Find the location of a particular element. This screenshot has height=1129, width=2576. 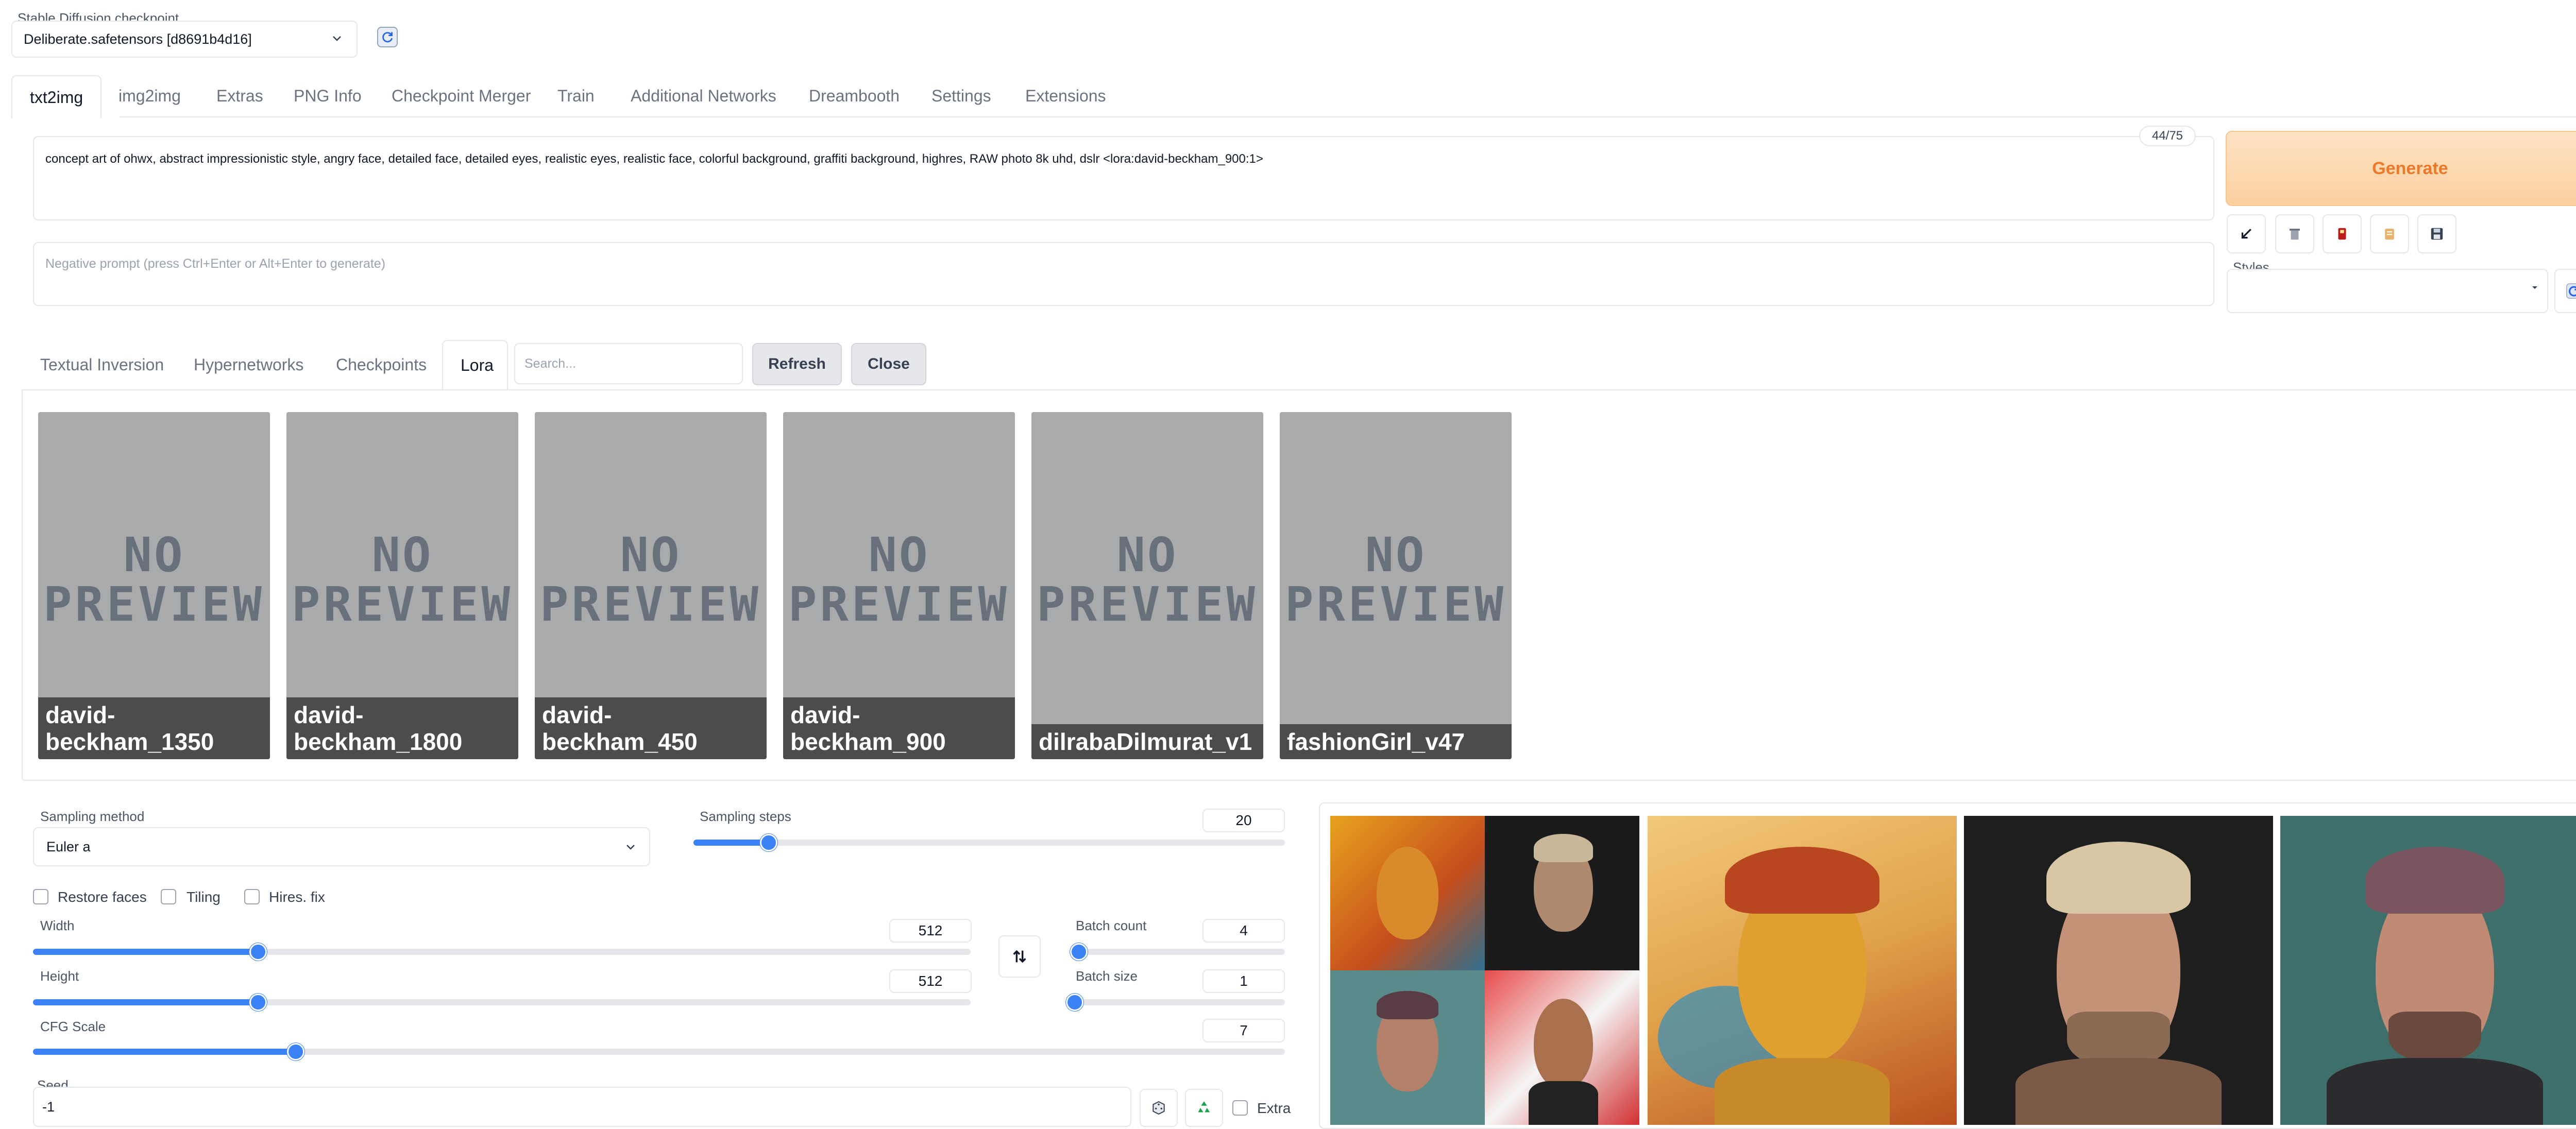

lora-card: NO PREVIEW david-beckham_1350 is located at coordinates (154, 585).